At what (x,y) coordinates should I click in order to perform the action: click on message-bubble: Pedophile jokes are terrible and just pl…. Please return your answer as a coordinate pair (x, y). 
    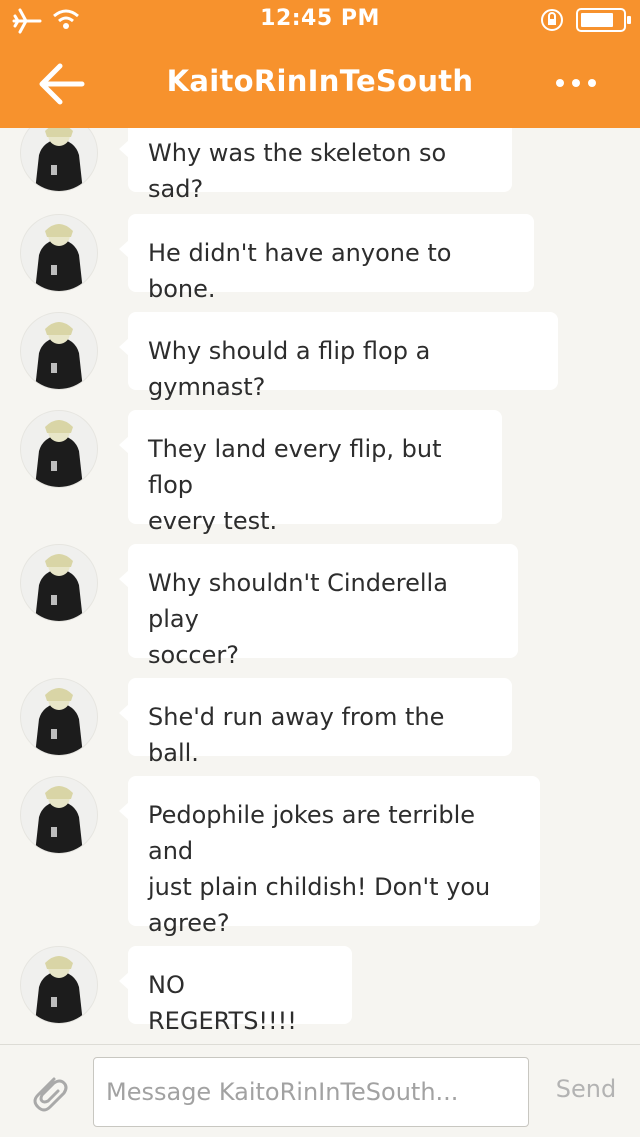
    Looking at the image, I should click on (329, 856).